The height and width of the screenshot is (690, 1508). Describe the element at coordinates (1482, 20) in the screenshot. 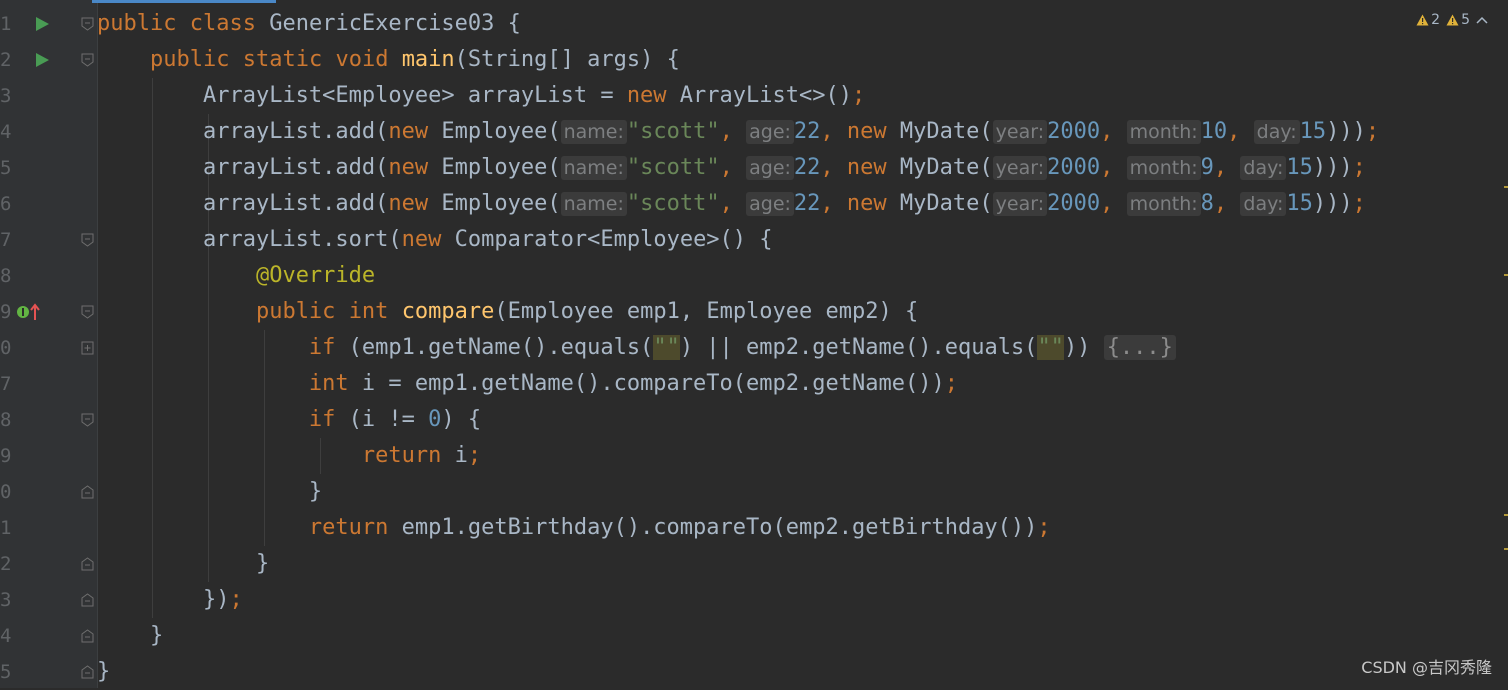

I see `chevron-up-icon` at that location.